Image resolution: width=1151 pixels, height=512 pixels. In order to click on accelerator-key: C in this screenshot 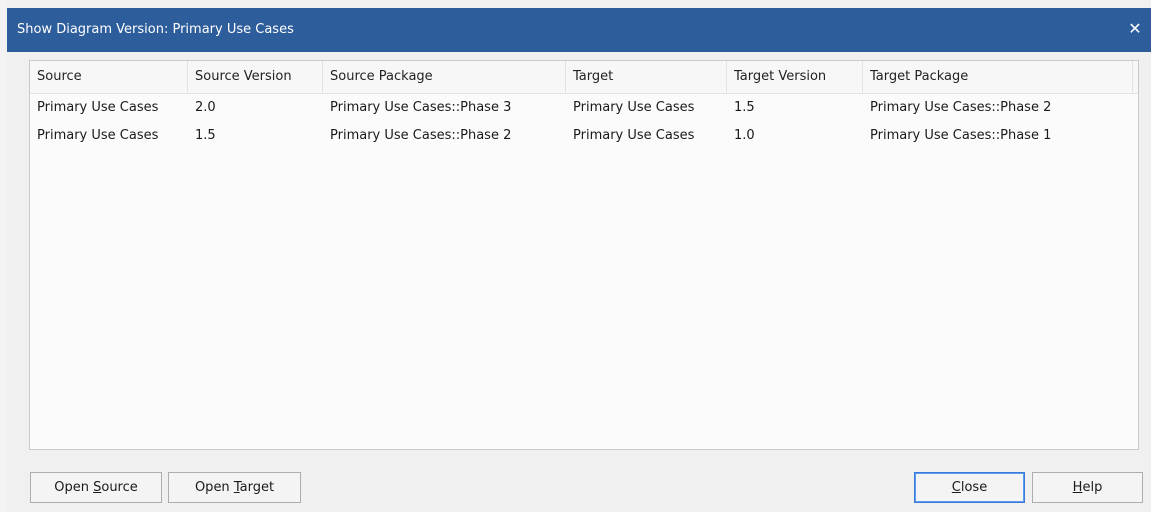, I will do `click(956, 487)`.